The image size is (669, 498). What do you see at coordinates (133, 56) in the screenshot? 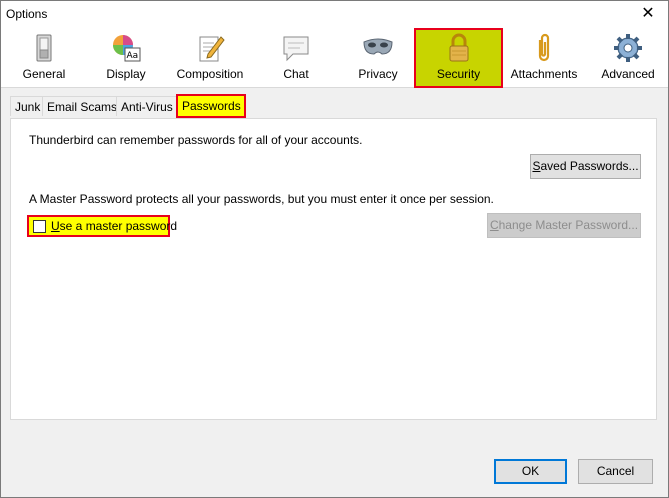
I see `svg-text: Aa` at bounding box center [133, 56].